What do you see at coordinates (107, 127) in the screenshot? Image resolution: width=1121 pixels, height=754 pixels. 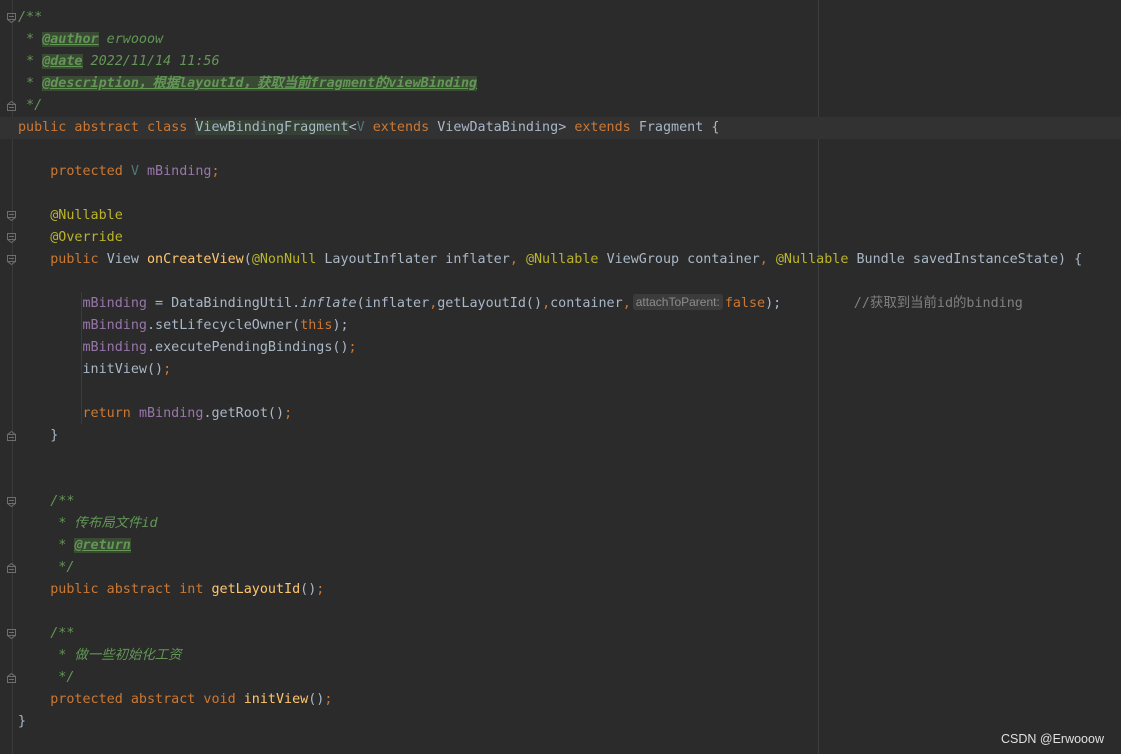 I see `code-token: public abstract class` at bounding box center [107, 127].